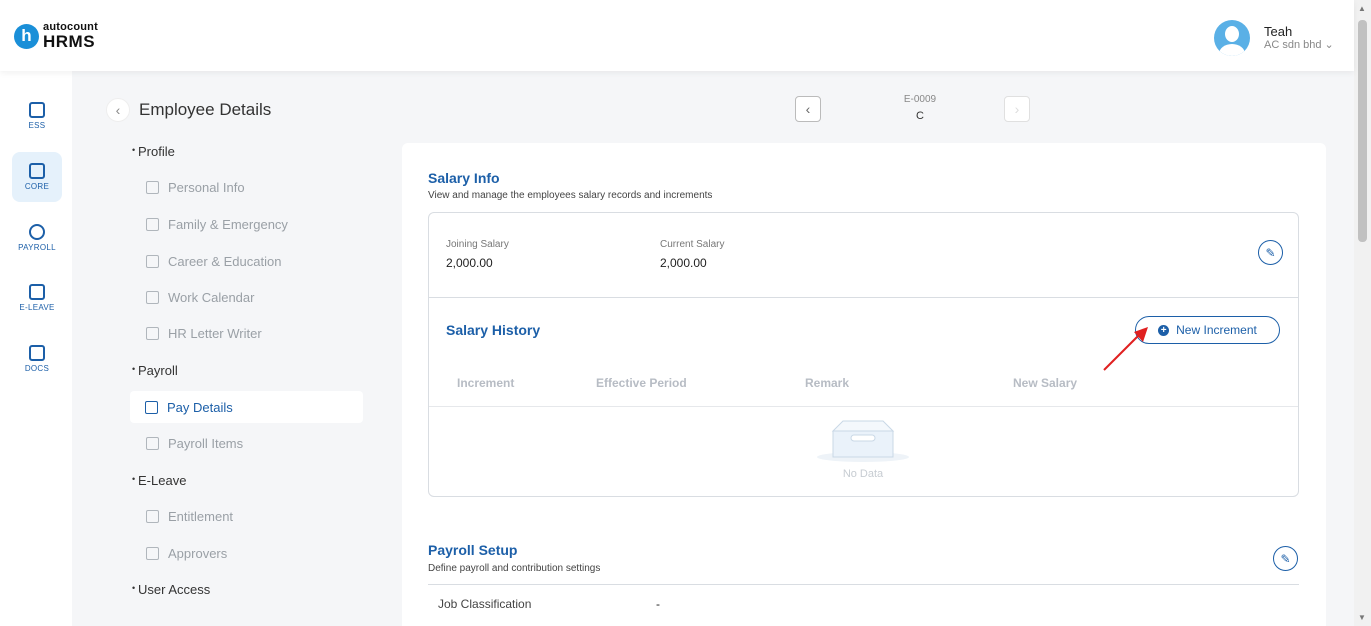  Describe the element at coordinates (186, 553) in the screenshot. I see `nav-item-approvers: Approvers` at that location.